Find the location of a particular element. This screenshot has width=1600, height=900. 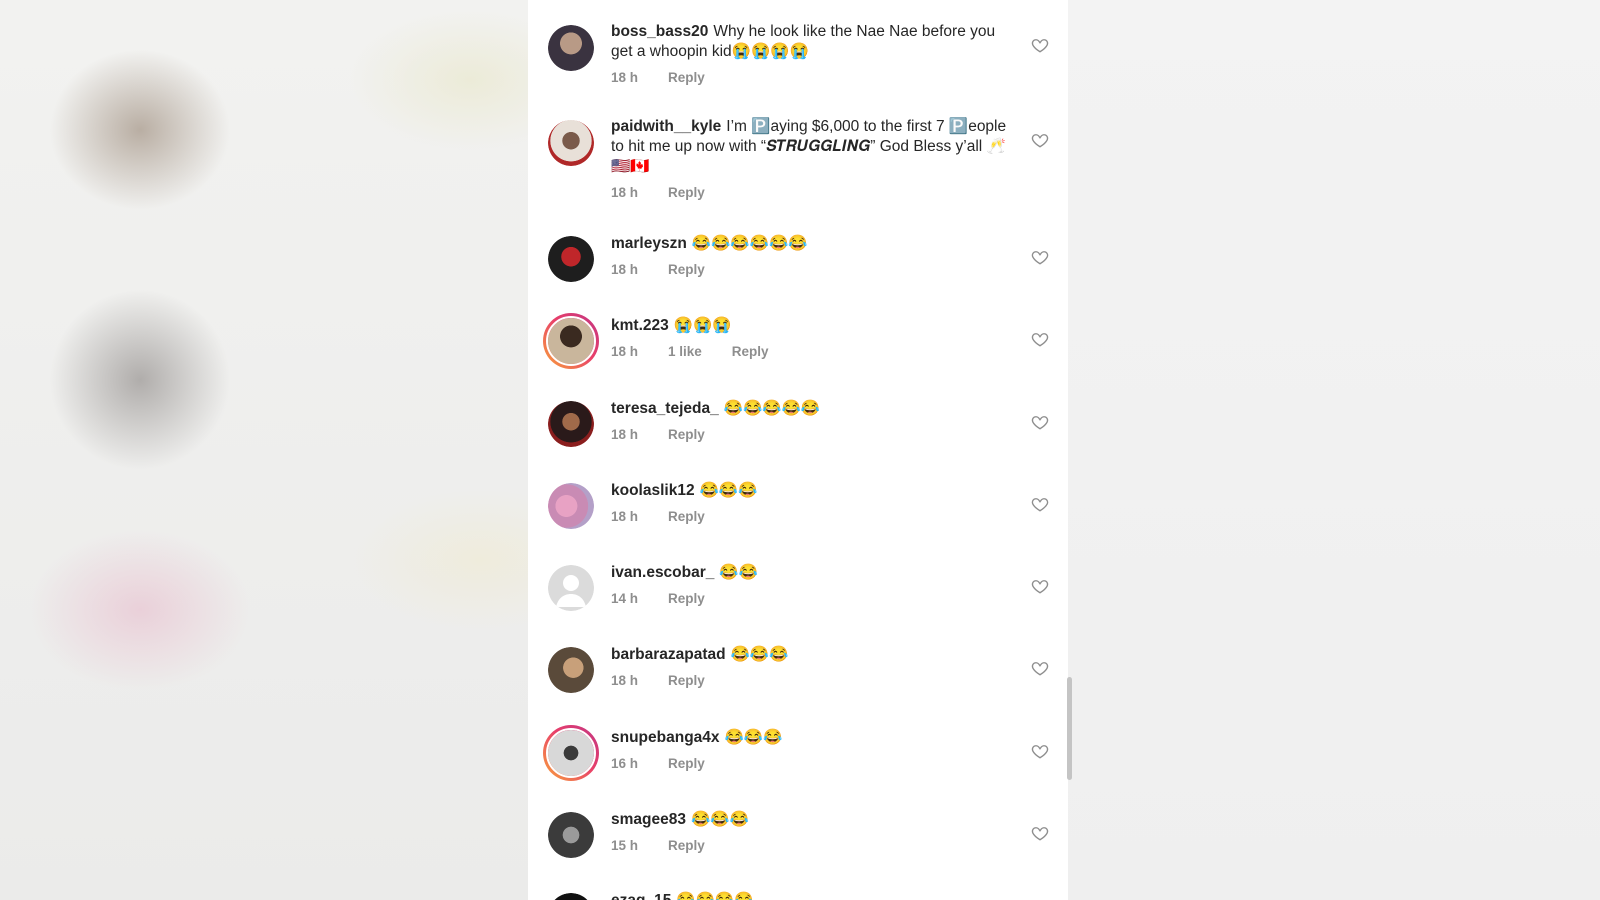

scrollbar-thumb is located at coordinates (1069, 728).